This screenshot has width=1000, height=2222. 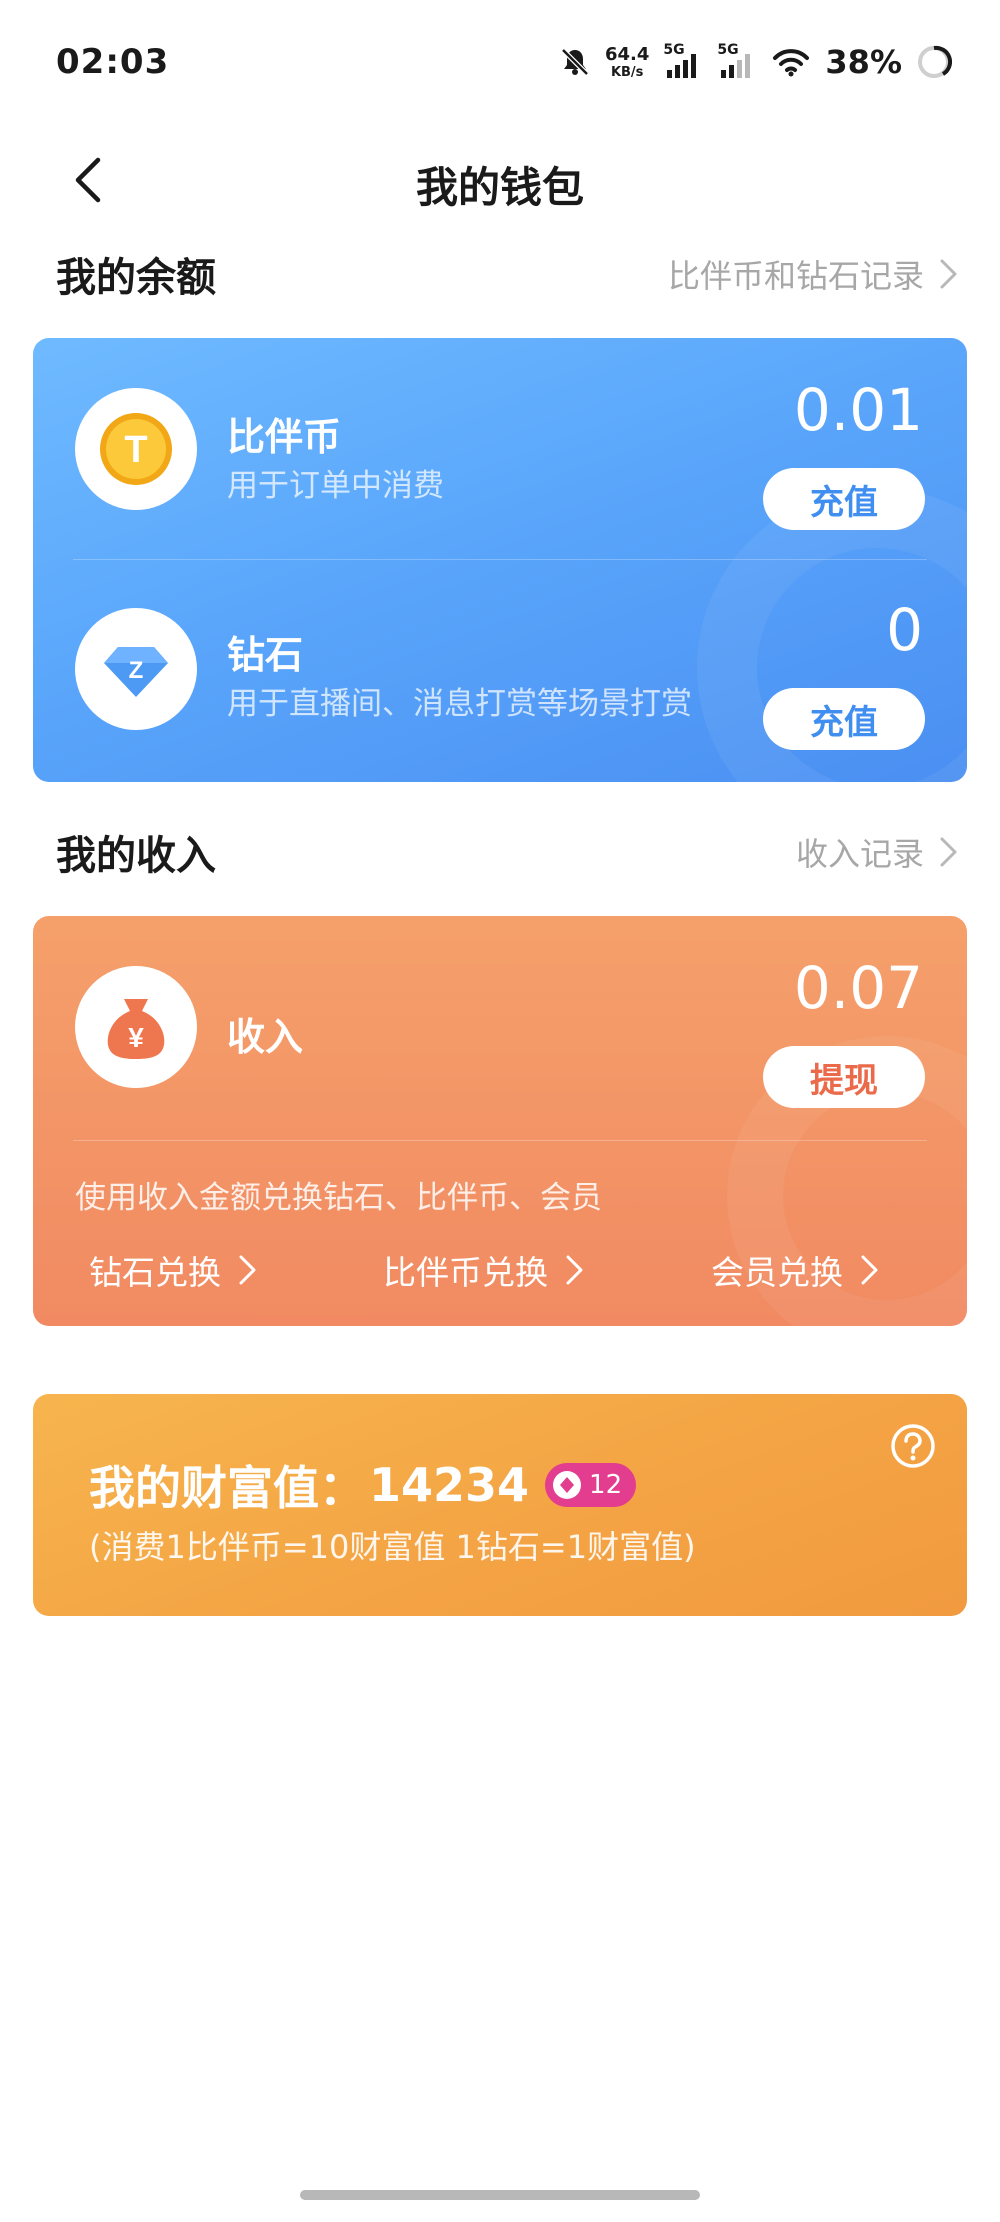 What do you see at coordinates (904, 630) in the screenshot?
I see `diamond-amount: 0` at bounding box center [904, 630].